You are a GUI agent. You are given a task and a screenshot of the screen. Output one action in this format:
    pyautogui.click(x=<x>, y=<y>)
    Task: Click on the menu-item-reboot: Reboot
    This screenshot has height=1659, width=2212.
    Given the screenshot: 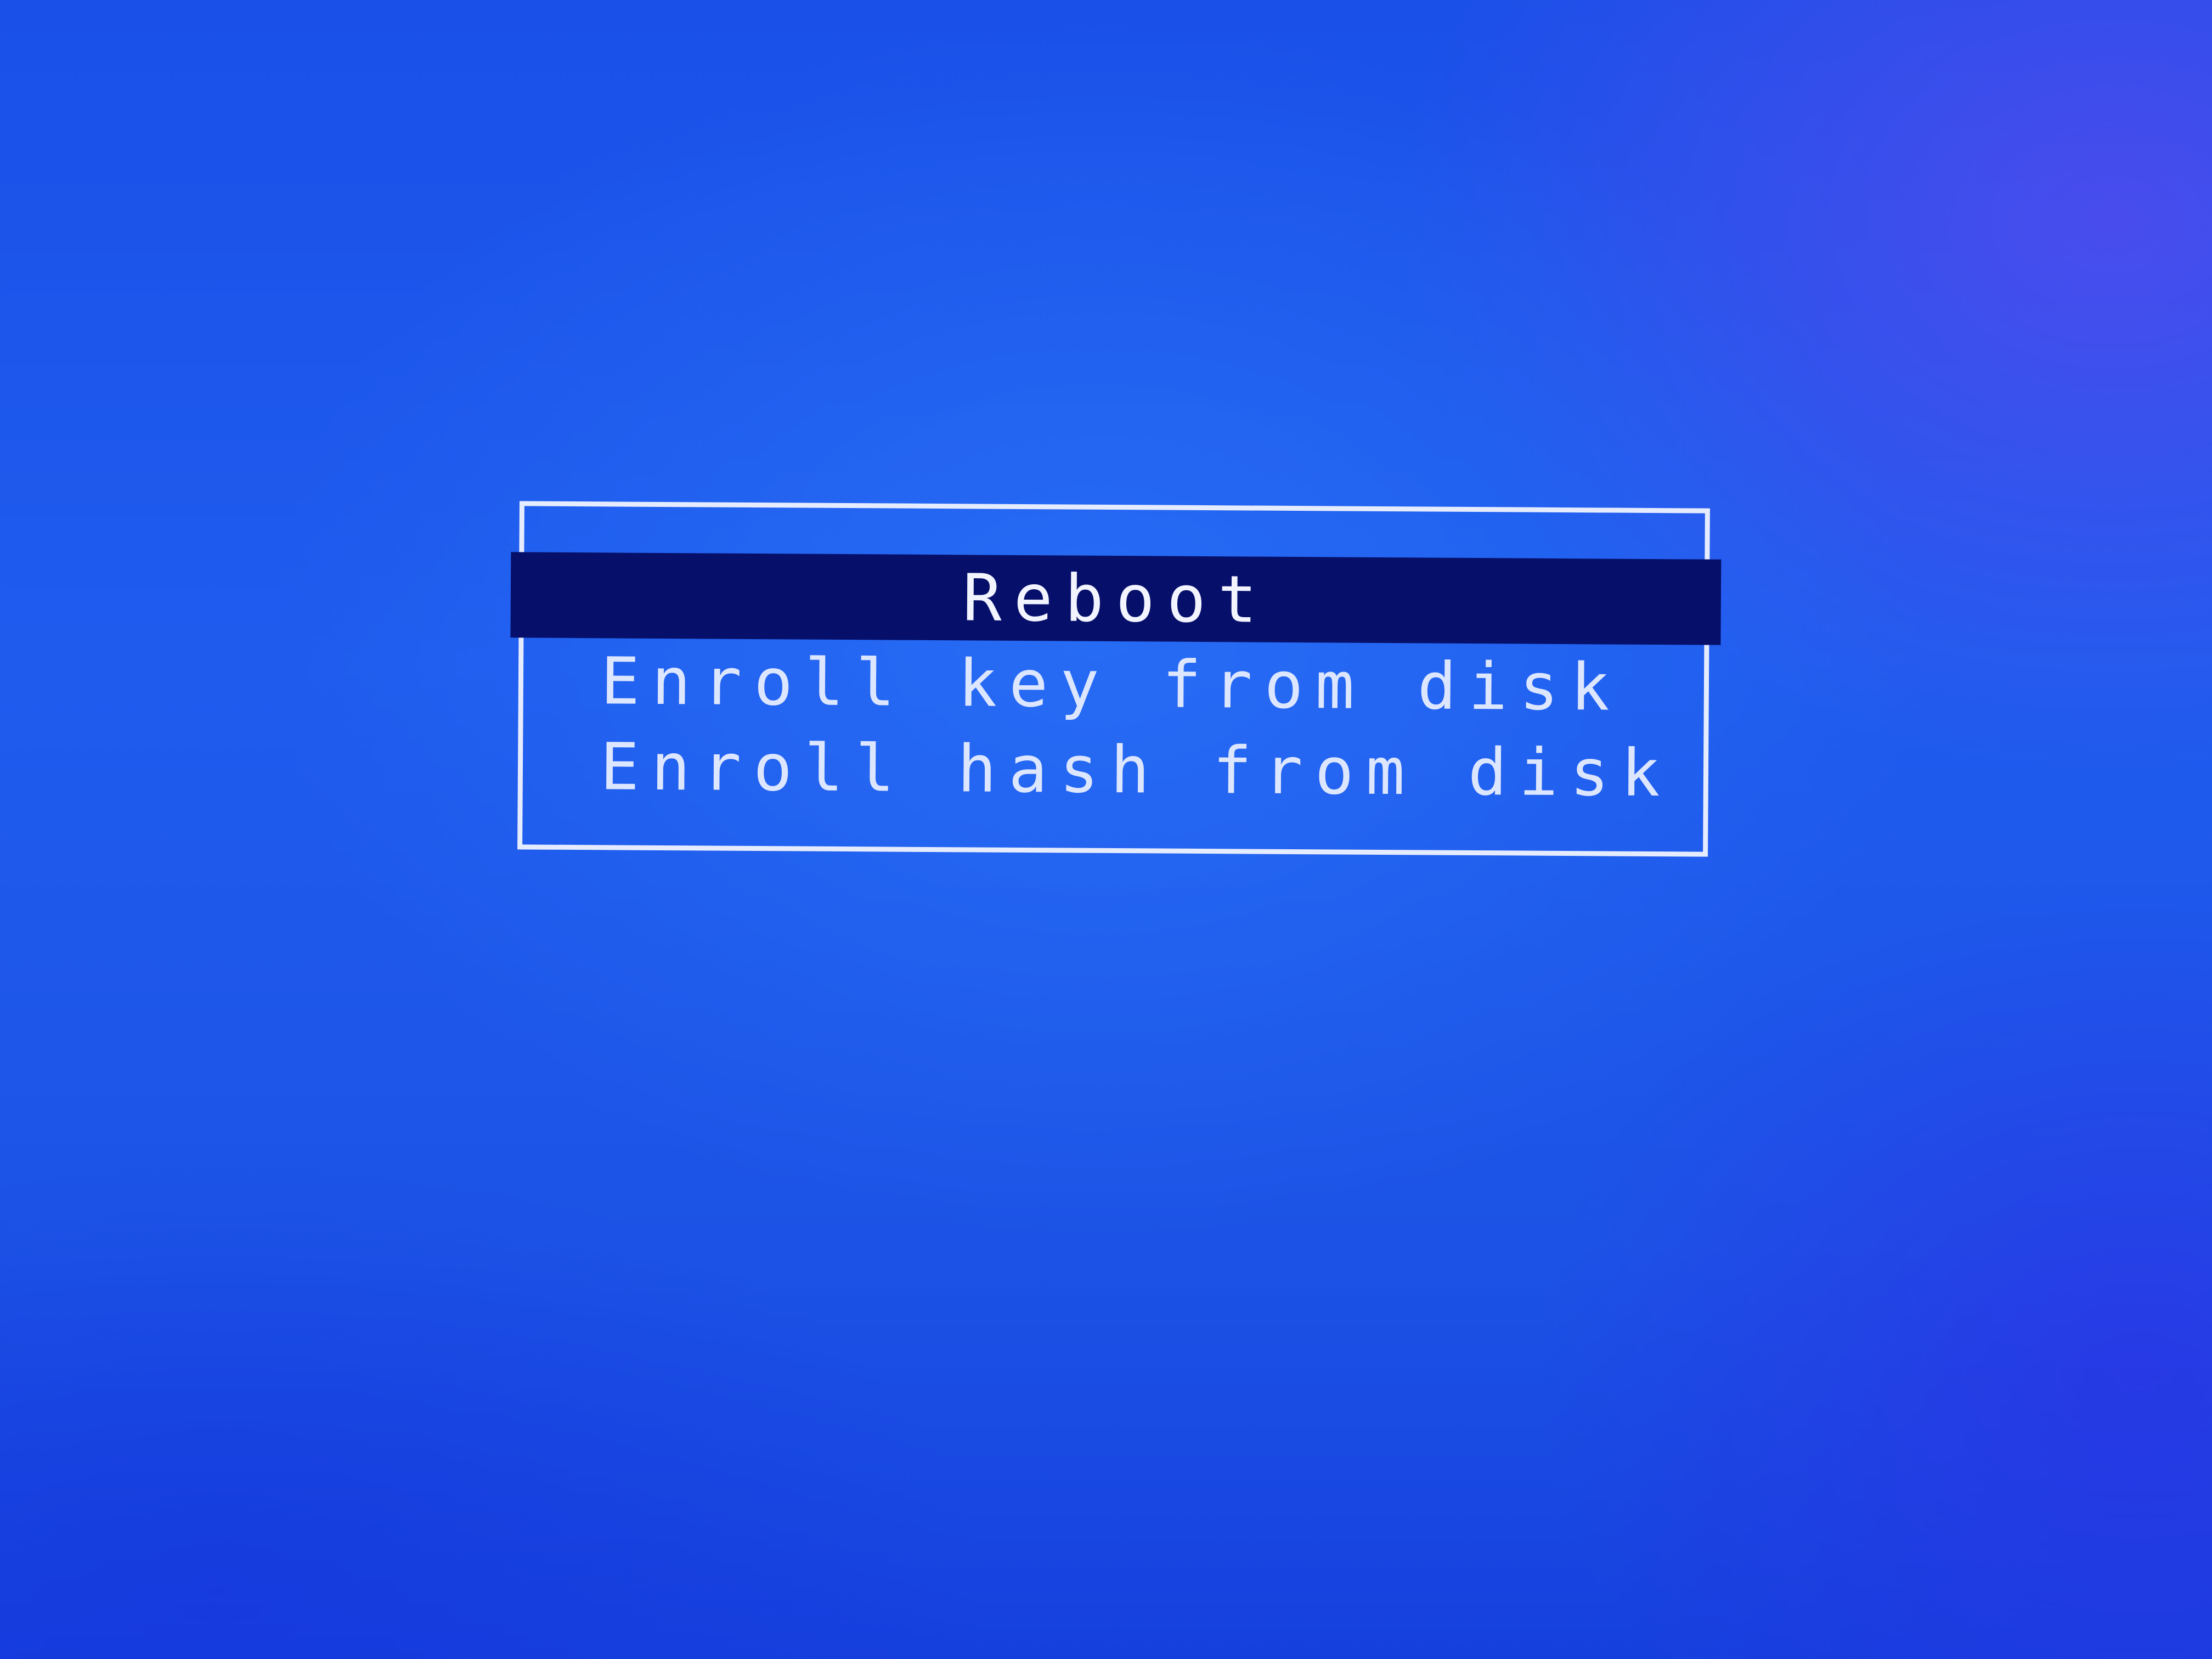 What is the action you would take?
    pyautogui.click(x=1116, y=598)
    